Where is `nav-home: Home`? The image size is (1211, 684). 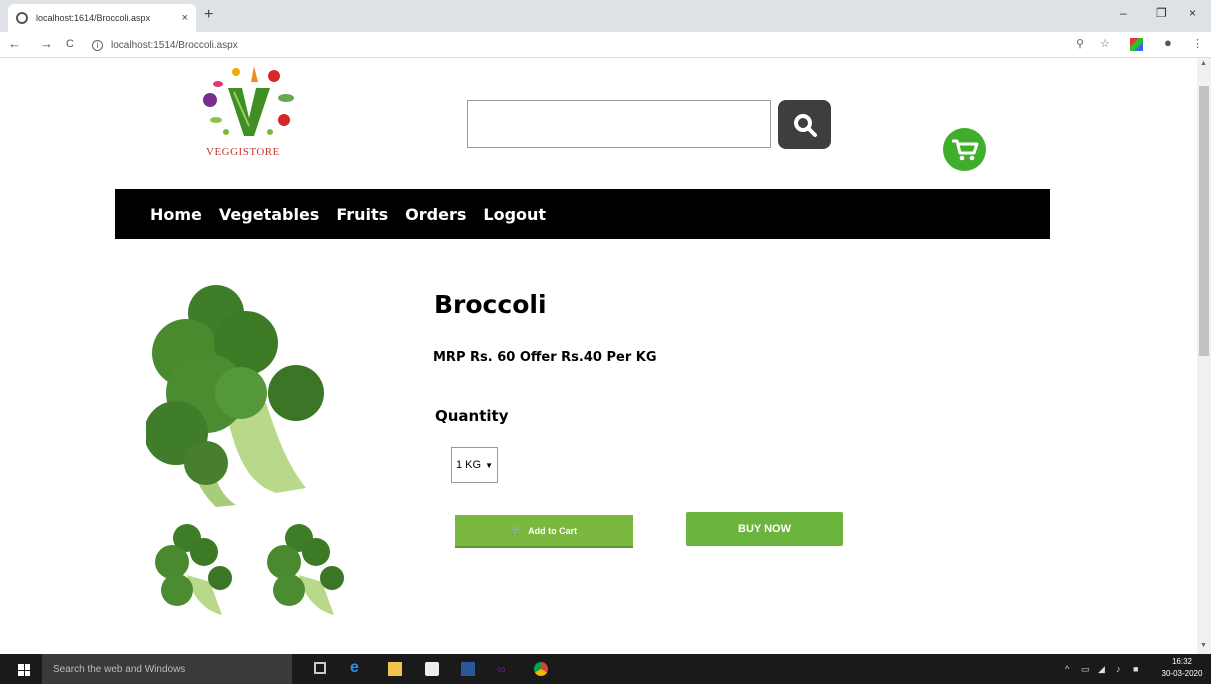
nav-home: Home is located at coordinates (176, 214).